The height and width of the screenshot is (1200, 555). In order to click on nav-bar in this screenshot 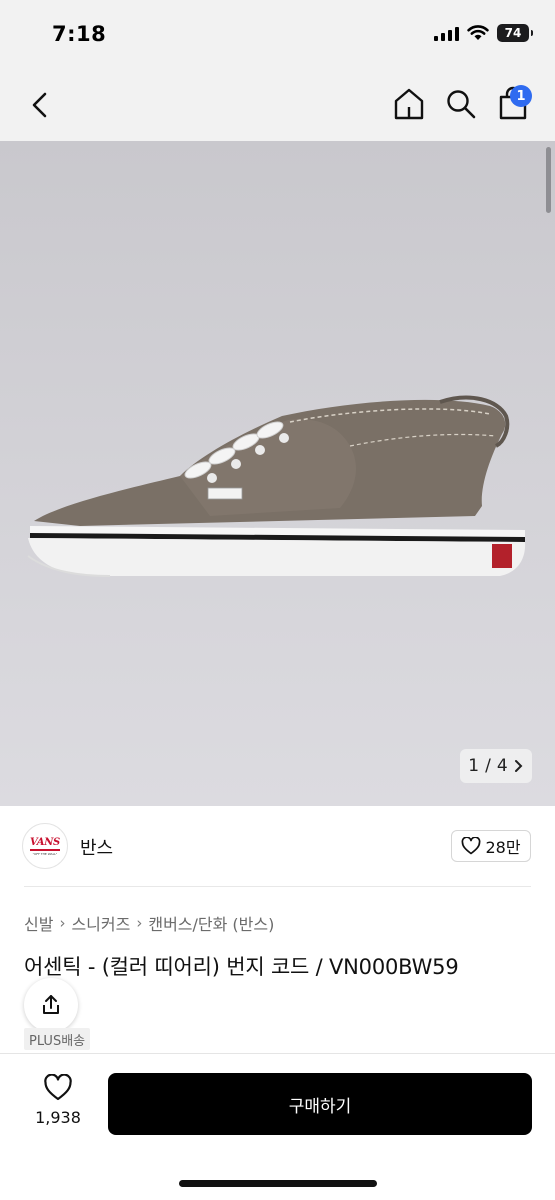, I will do `click(277, 105)`.